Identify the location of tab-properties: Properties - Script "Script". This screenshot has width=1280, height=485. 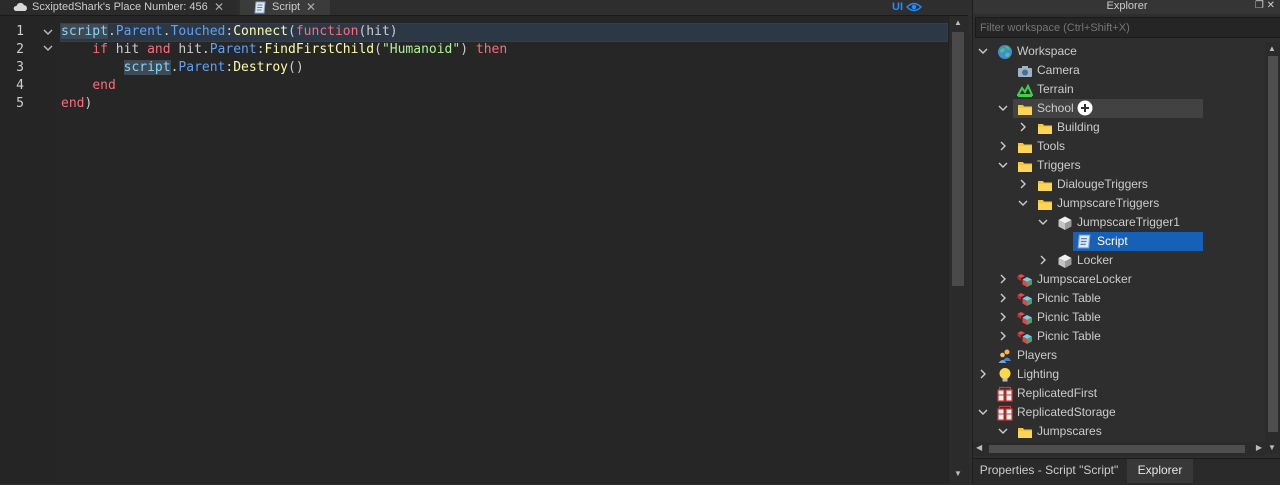
(1049, 471).